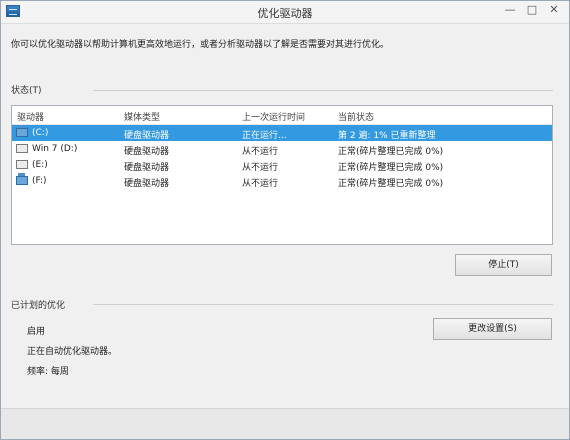 The height and width of the screenshot is (440, 570). Describe the element at coordinates (356, 116) in the screenshot. I see `column-header-current-status: 当前状态` at that location.